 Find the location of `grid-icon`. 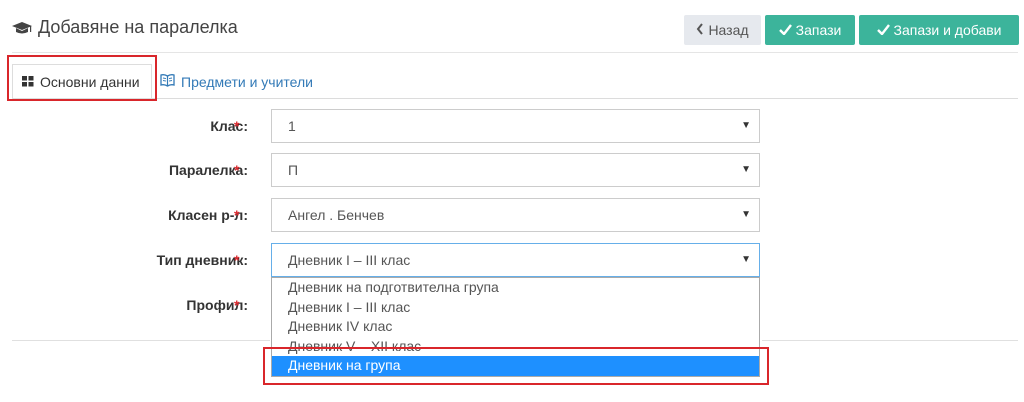

grid-icon is located at coordinates (28, 82).